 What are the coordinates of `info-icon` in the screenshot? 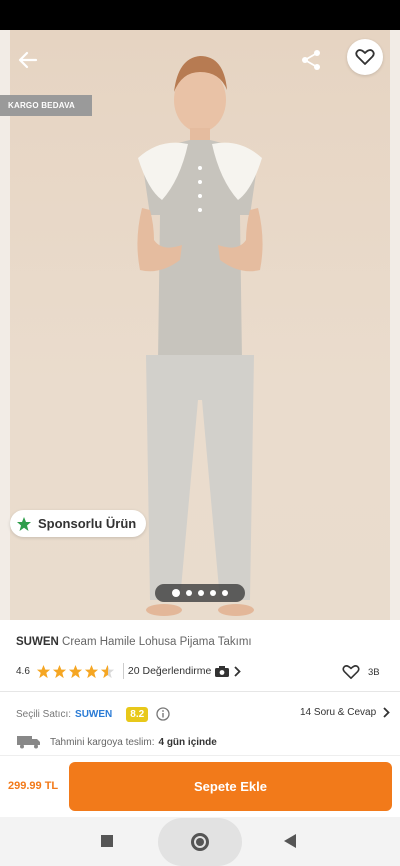 It's located at (163, 714).